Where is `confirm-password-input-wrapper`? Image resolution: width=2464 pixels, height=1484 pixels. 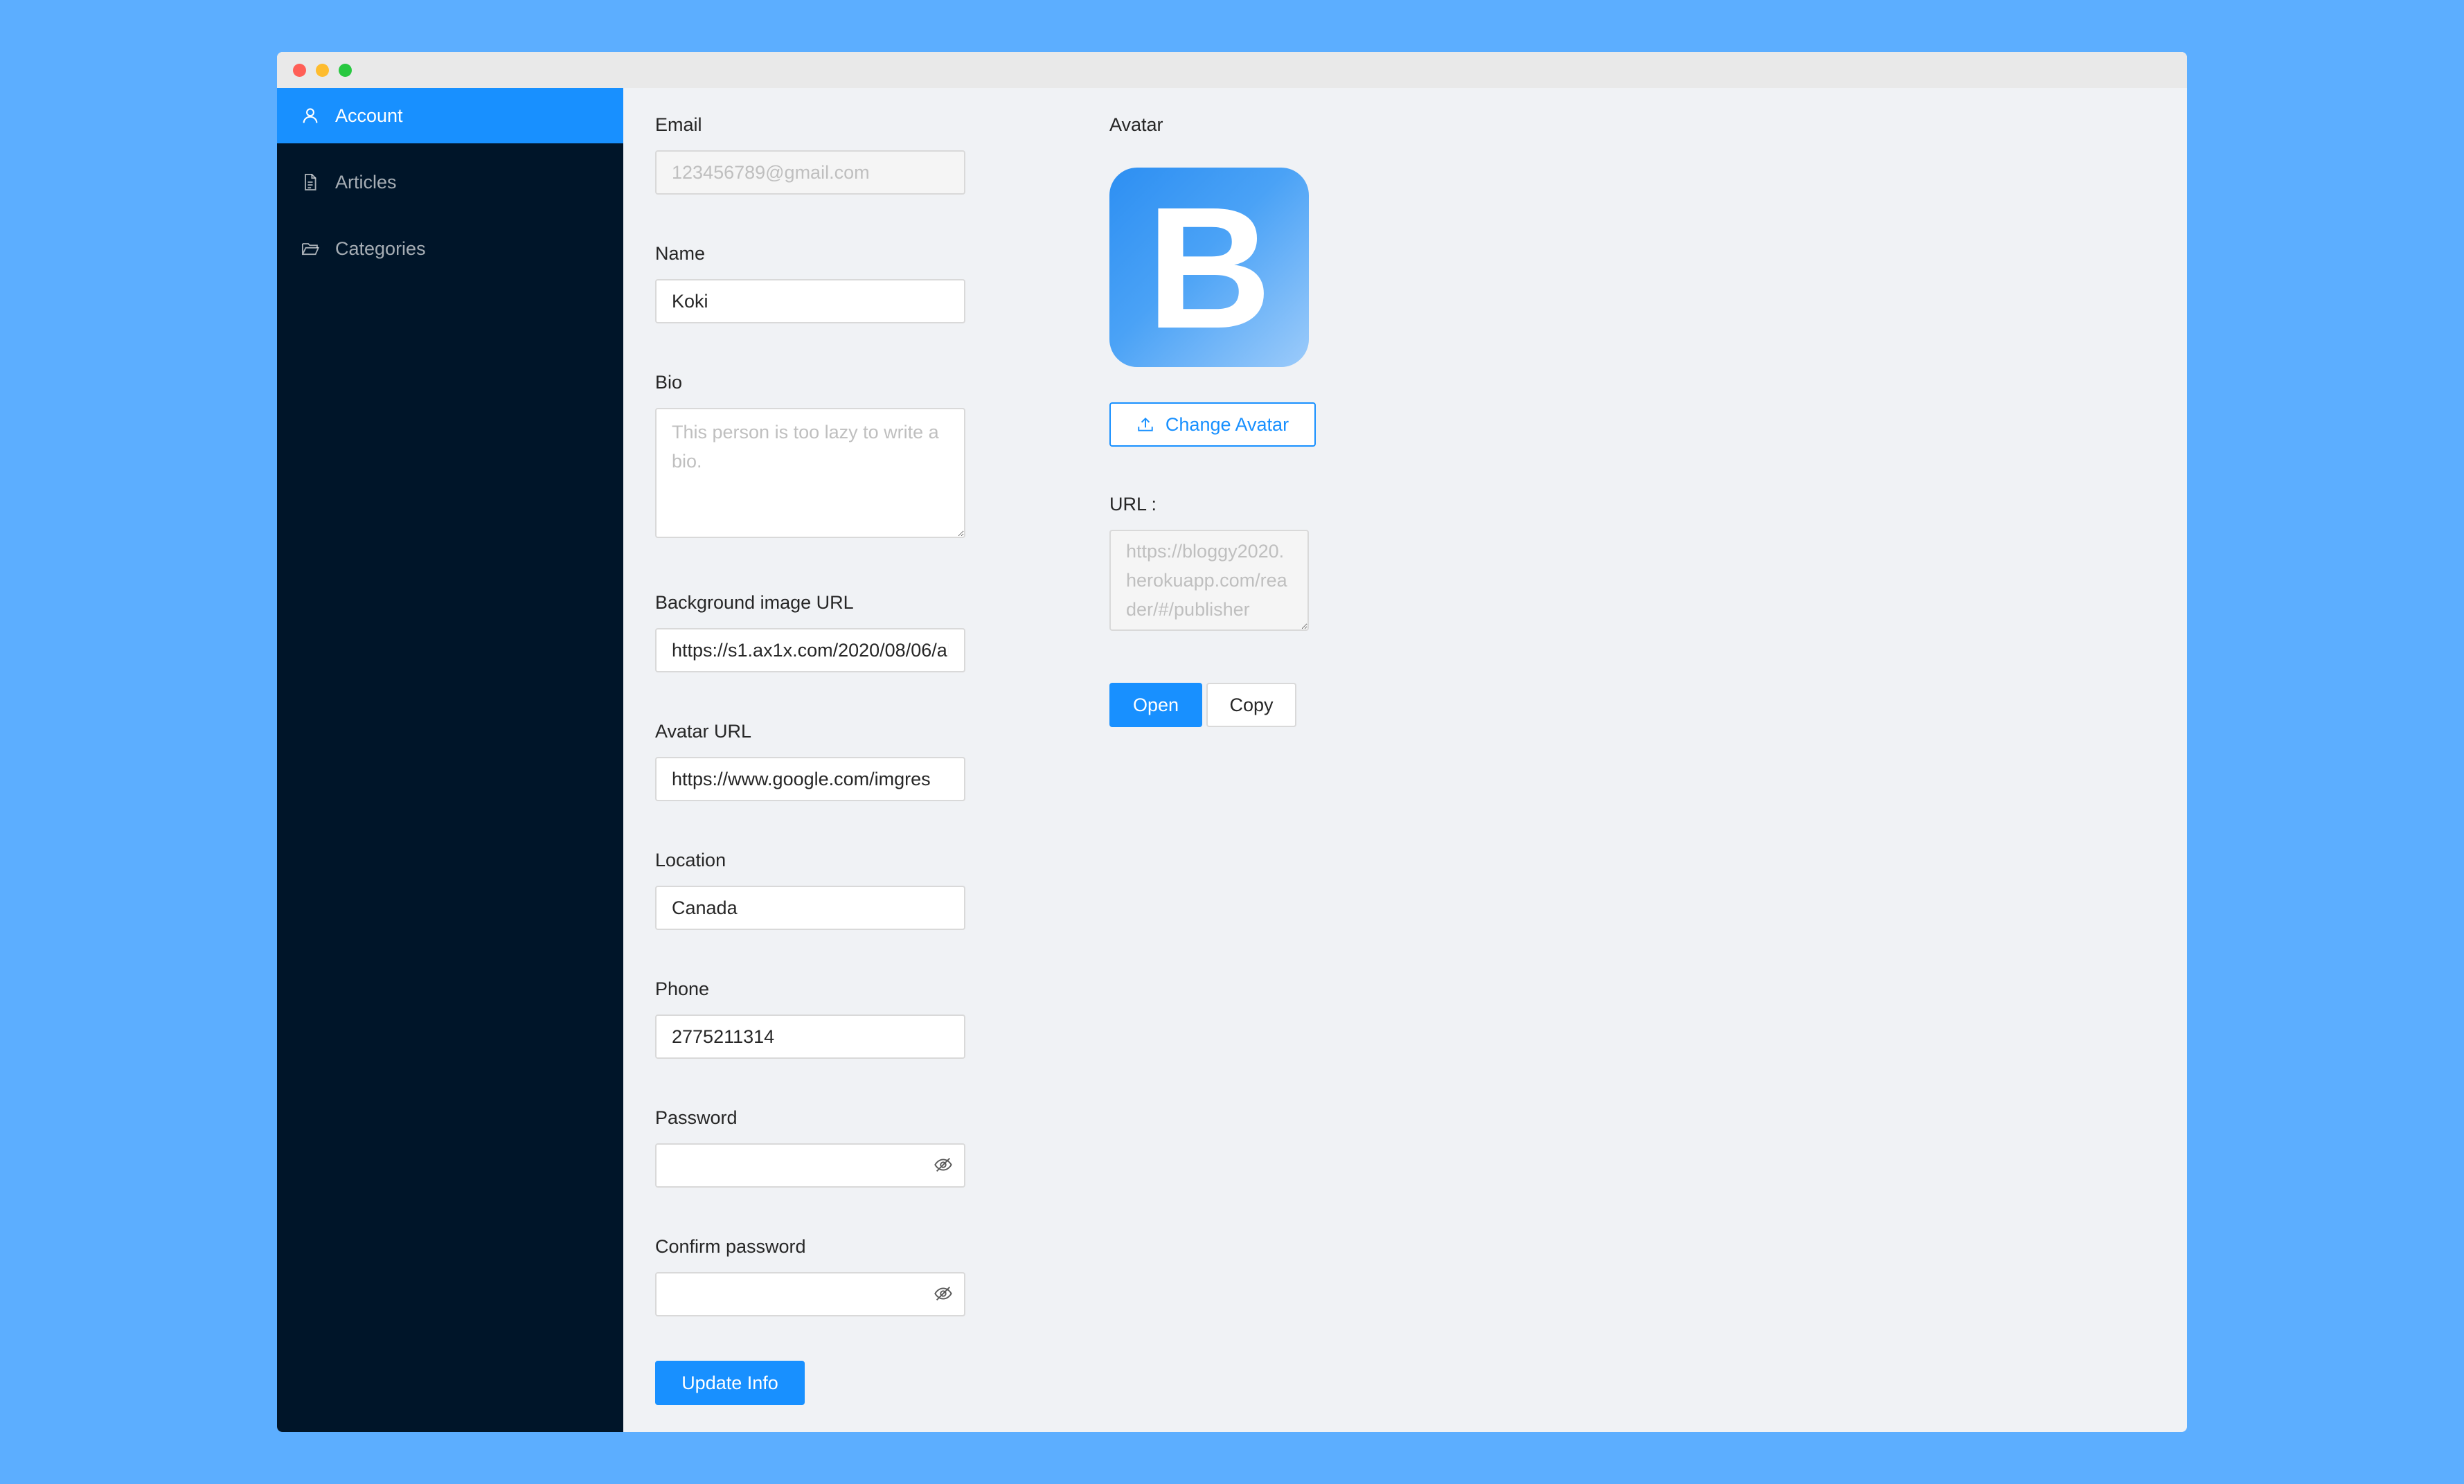 confirm-password-input-wrapper is located at coordinates (810, 1294).